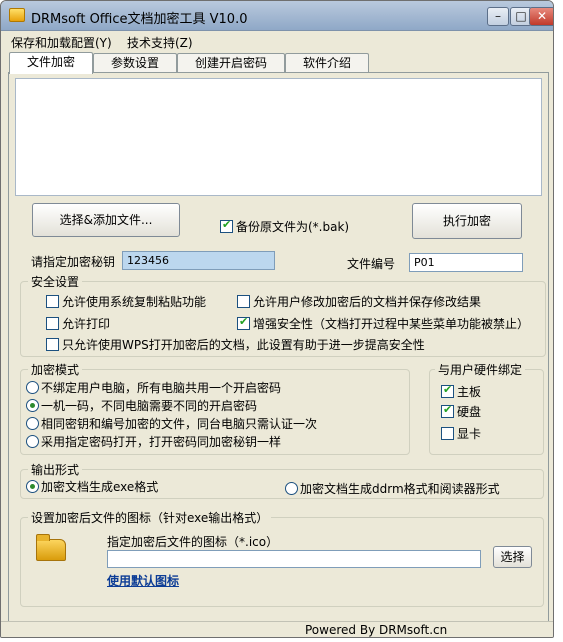 This screenshot has height=642, width=563. I want to click on status-text: Powered By DRMsoft.cn, so click(376, 630).